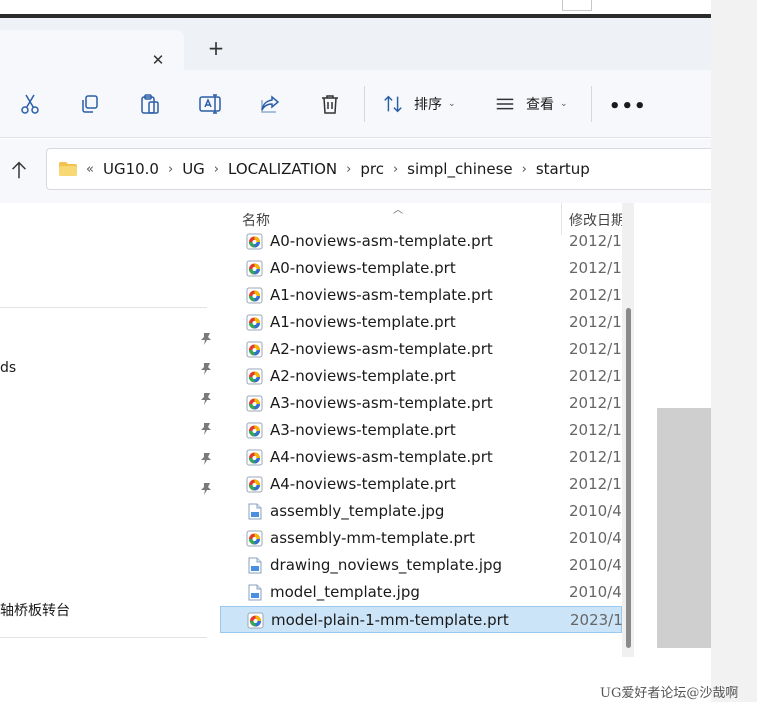 The image size is (757, 702). I want to click on file-row: A0-noviews-template.prt 2012/11, so click(425, 268).